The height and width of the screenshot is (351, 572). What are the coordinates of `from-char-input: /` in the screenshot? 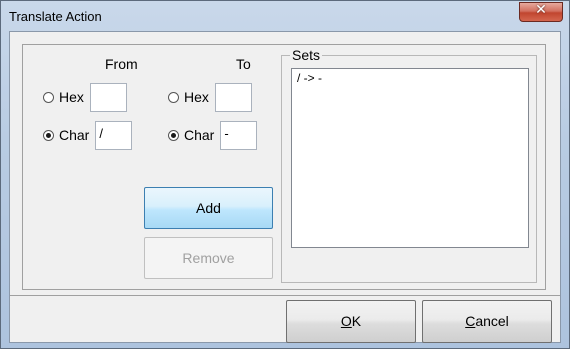 It's located at (114, 135).